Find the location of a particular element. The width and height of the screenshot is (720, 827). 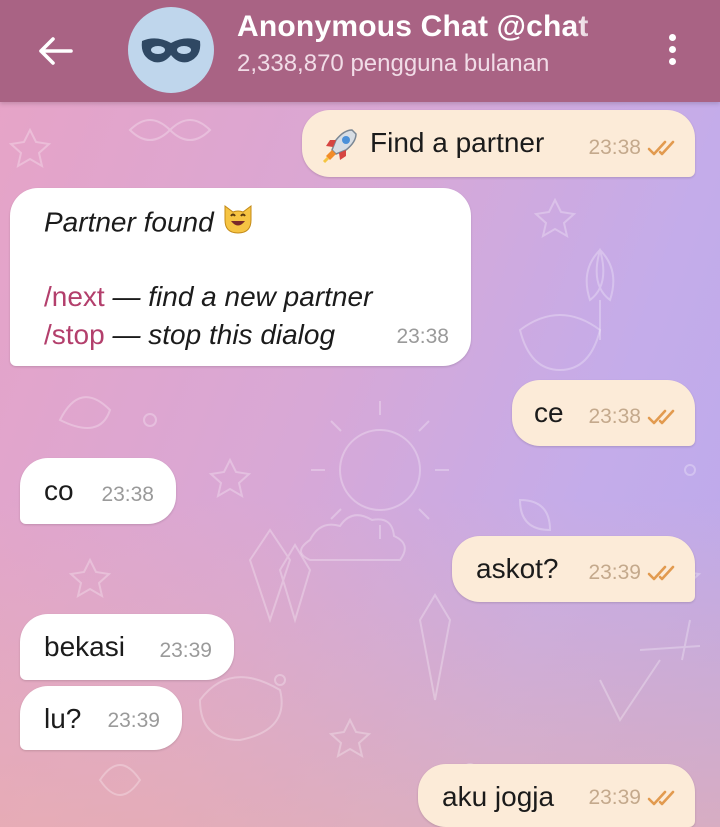

chat-avatar is located at coordinates (171, 50).